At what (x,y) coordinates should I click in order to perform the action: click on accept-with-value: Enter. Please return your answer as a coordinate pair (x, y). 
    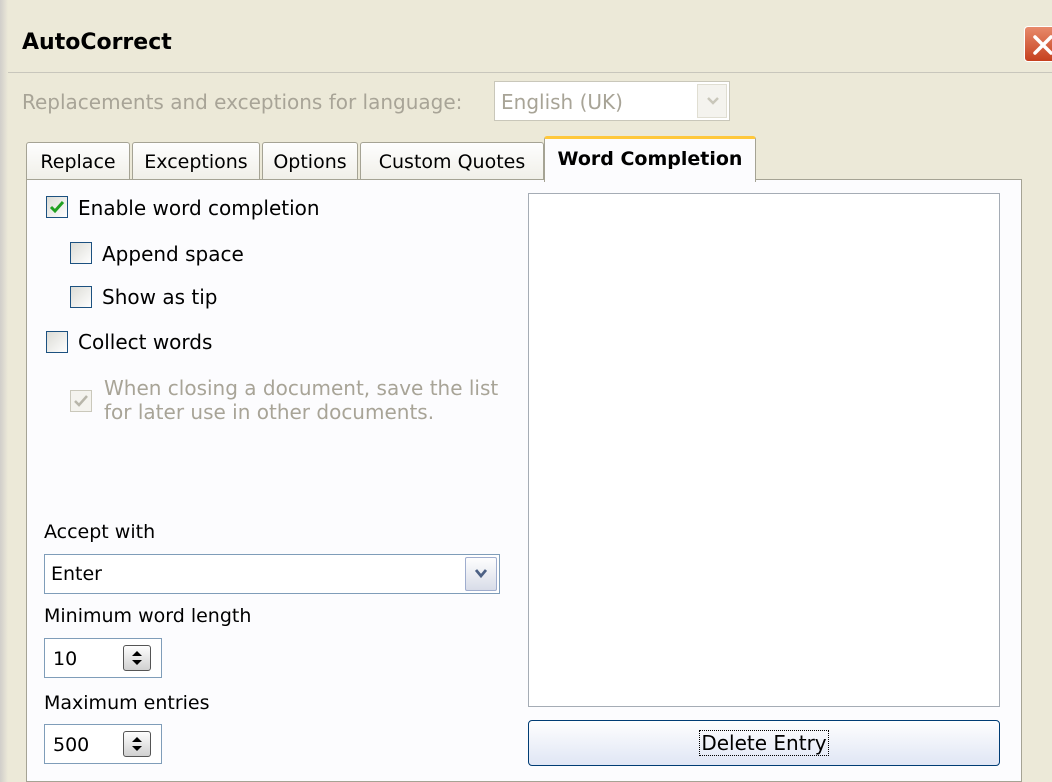
    Looking at the image, I should click on (76, 574).